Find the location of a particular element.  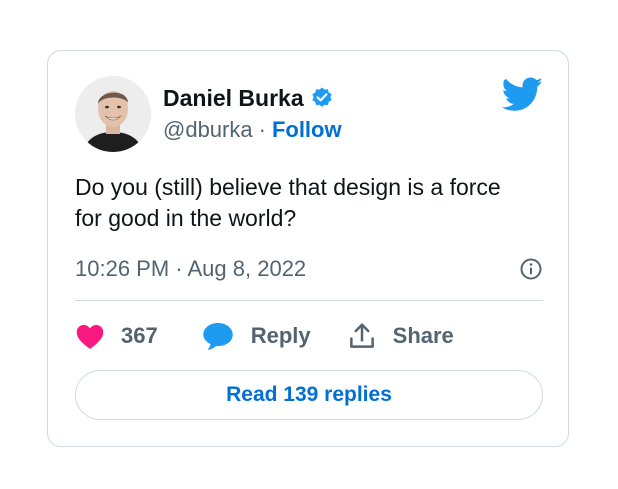

author-handle-row: @dburka · Follow is located at coordinates (252, 130).